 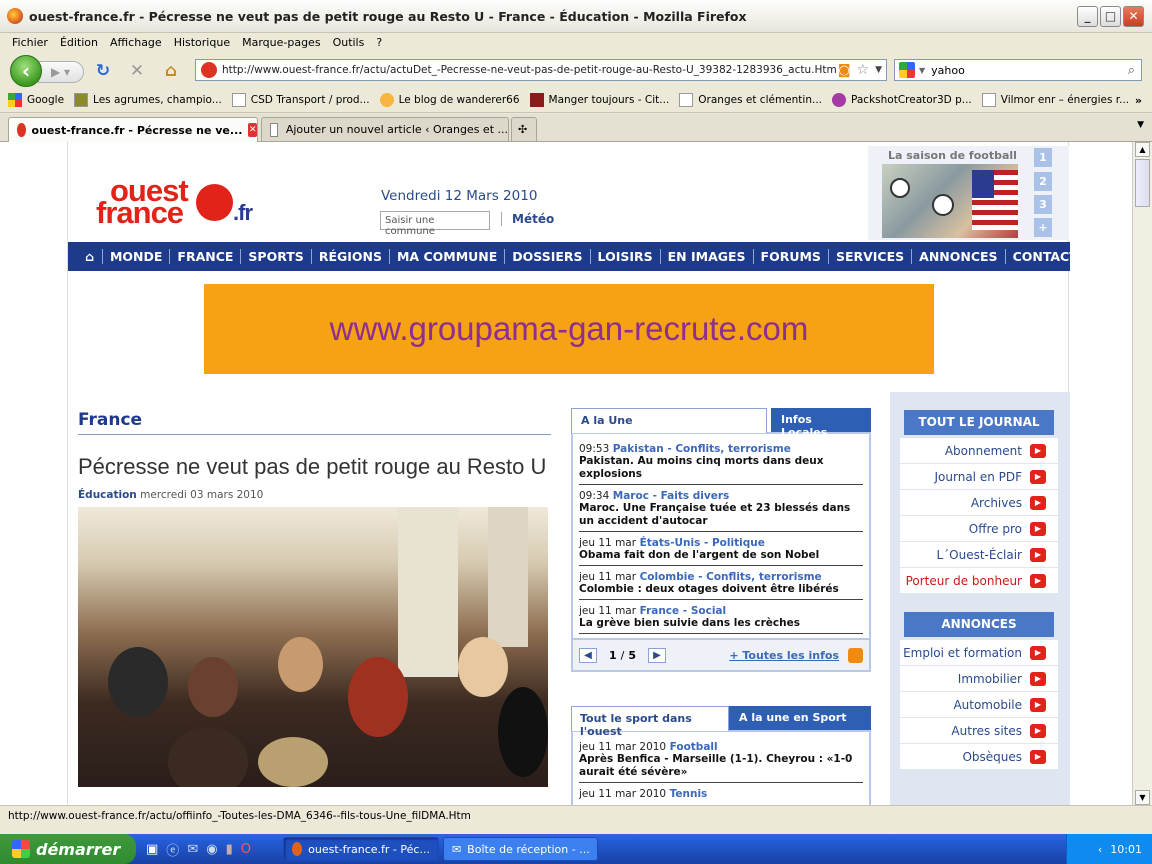 What do you see at coordinates (1142, 797) in the screenshot?
I see `scroll-down-icon: ▼` at bounding box center [1142, 797].